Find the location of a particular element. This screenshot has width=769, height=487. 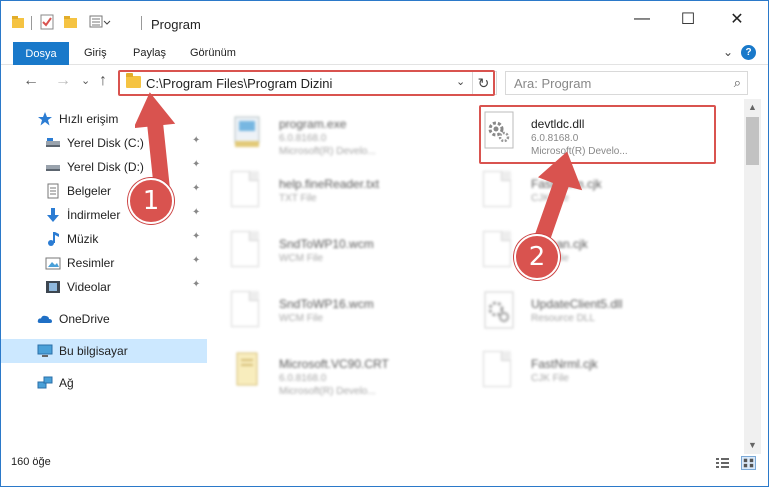

sidebar-item-label: Yerel Disk (C:) is located at coordinates (105, 143).